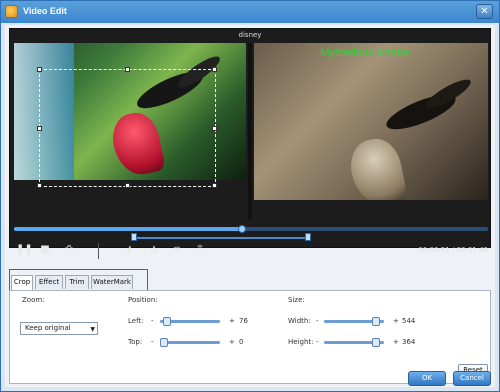 The image size is (500, 392). What do you see at coordinates (127, 127) in the screenshot?
I see `crop-rectangle` at bounding box center [127, 127].